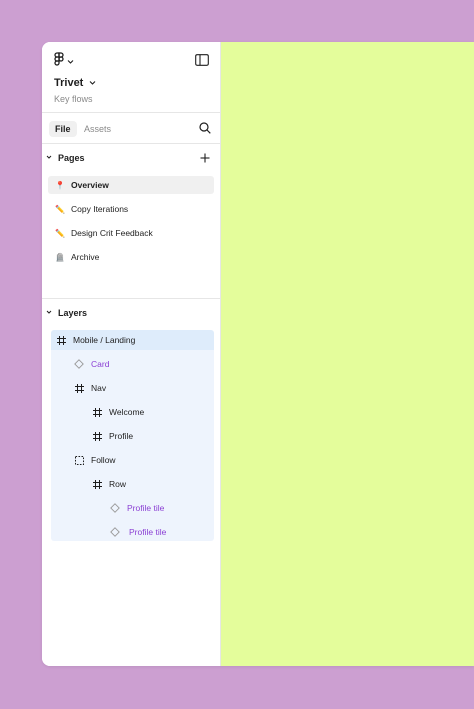 The height and width of the screenshot is (709, 474). What do you see at coordinates (97, 129) in the screenshot?
I see `tab-assets: Assets` at bounding box center [97, 129].